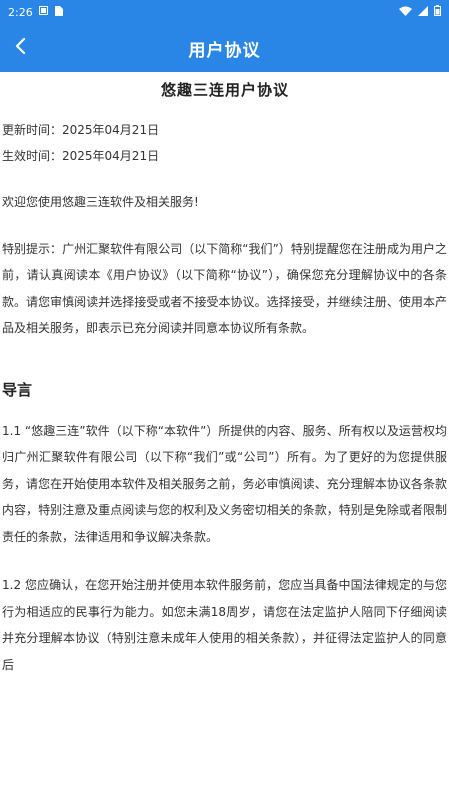 The height and width of the screenshot is (800, 449). I want to click on section-heading-introduction: 导言, so click(17, 389).